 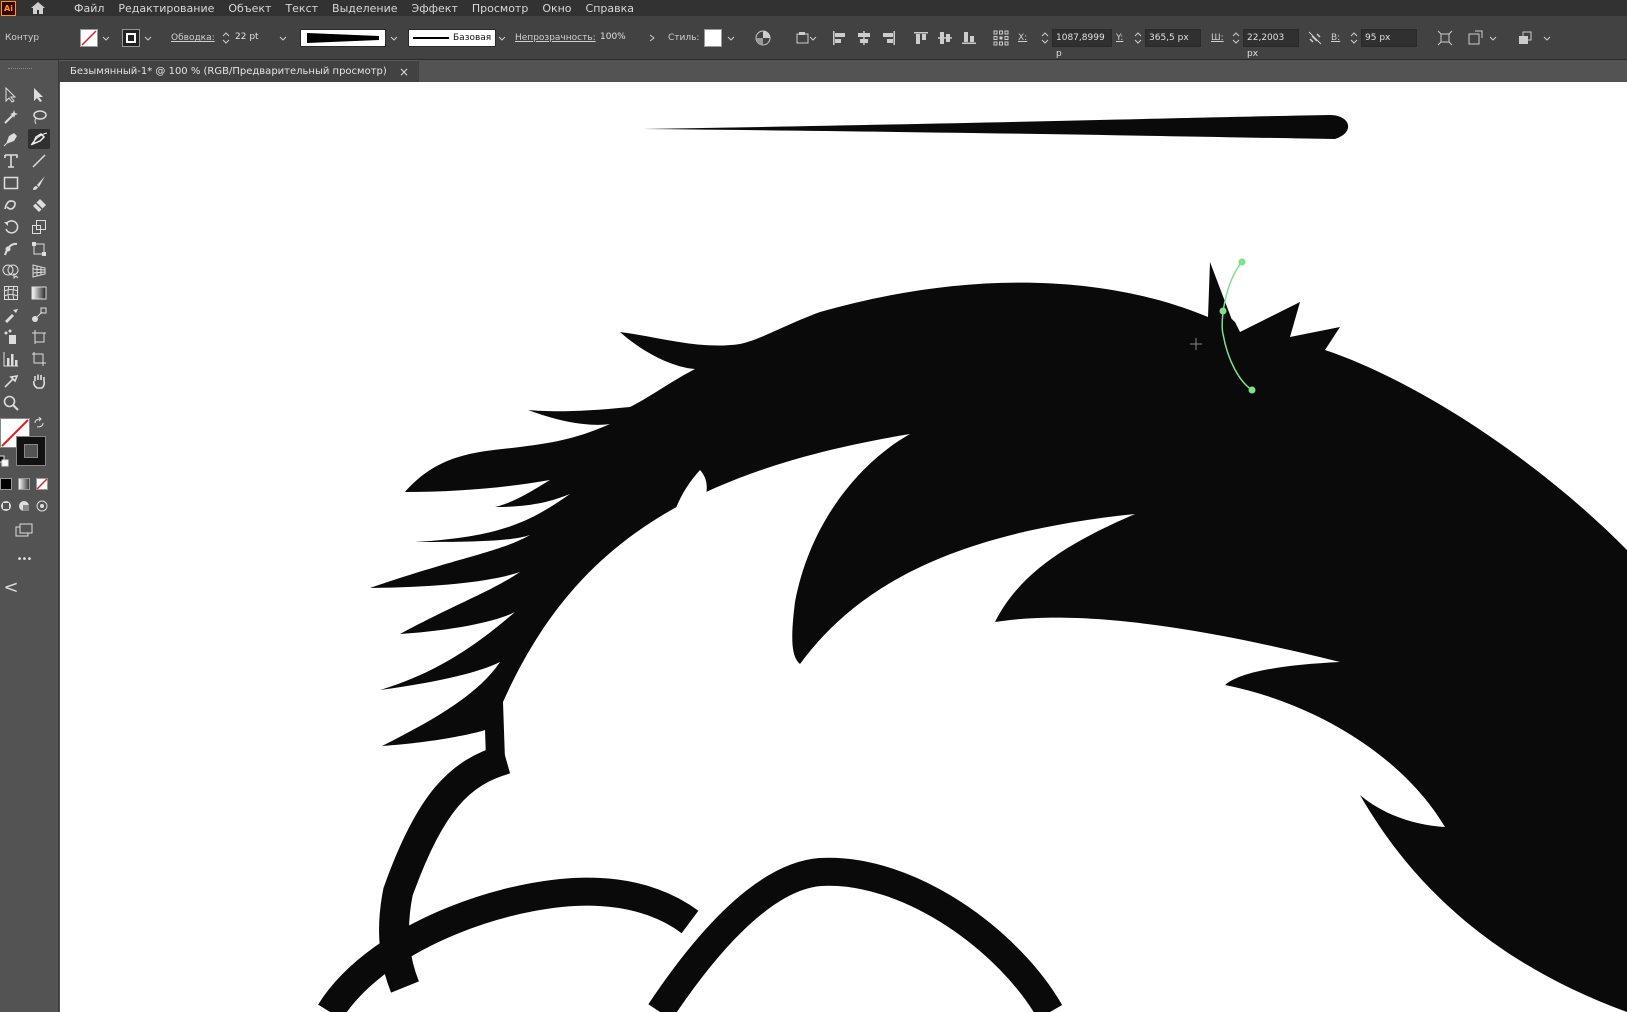 What do you see at coordinates (1173, 38) in the screenshot?
I see `y-input: 365,5 px` at bounding box center [1173, 38].